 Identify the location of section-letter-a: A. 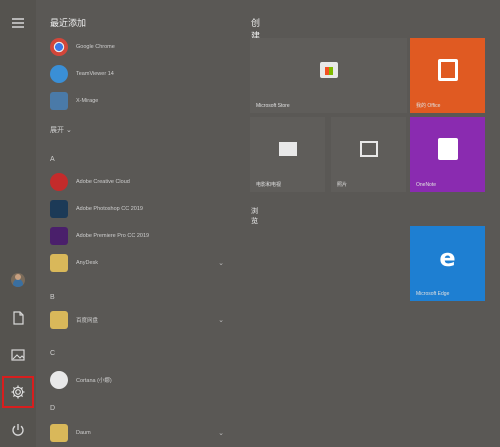
(52, 159).